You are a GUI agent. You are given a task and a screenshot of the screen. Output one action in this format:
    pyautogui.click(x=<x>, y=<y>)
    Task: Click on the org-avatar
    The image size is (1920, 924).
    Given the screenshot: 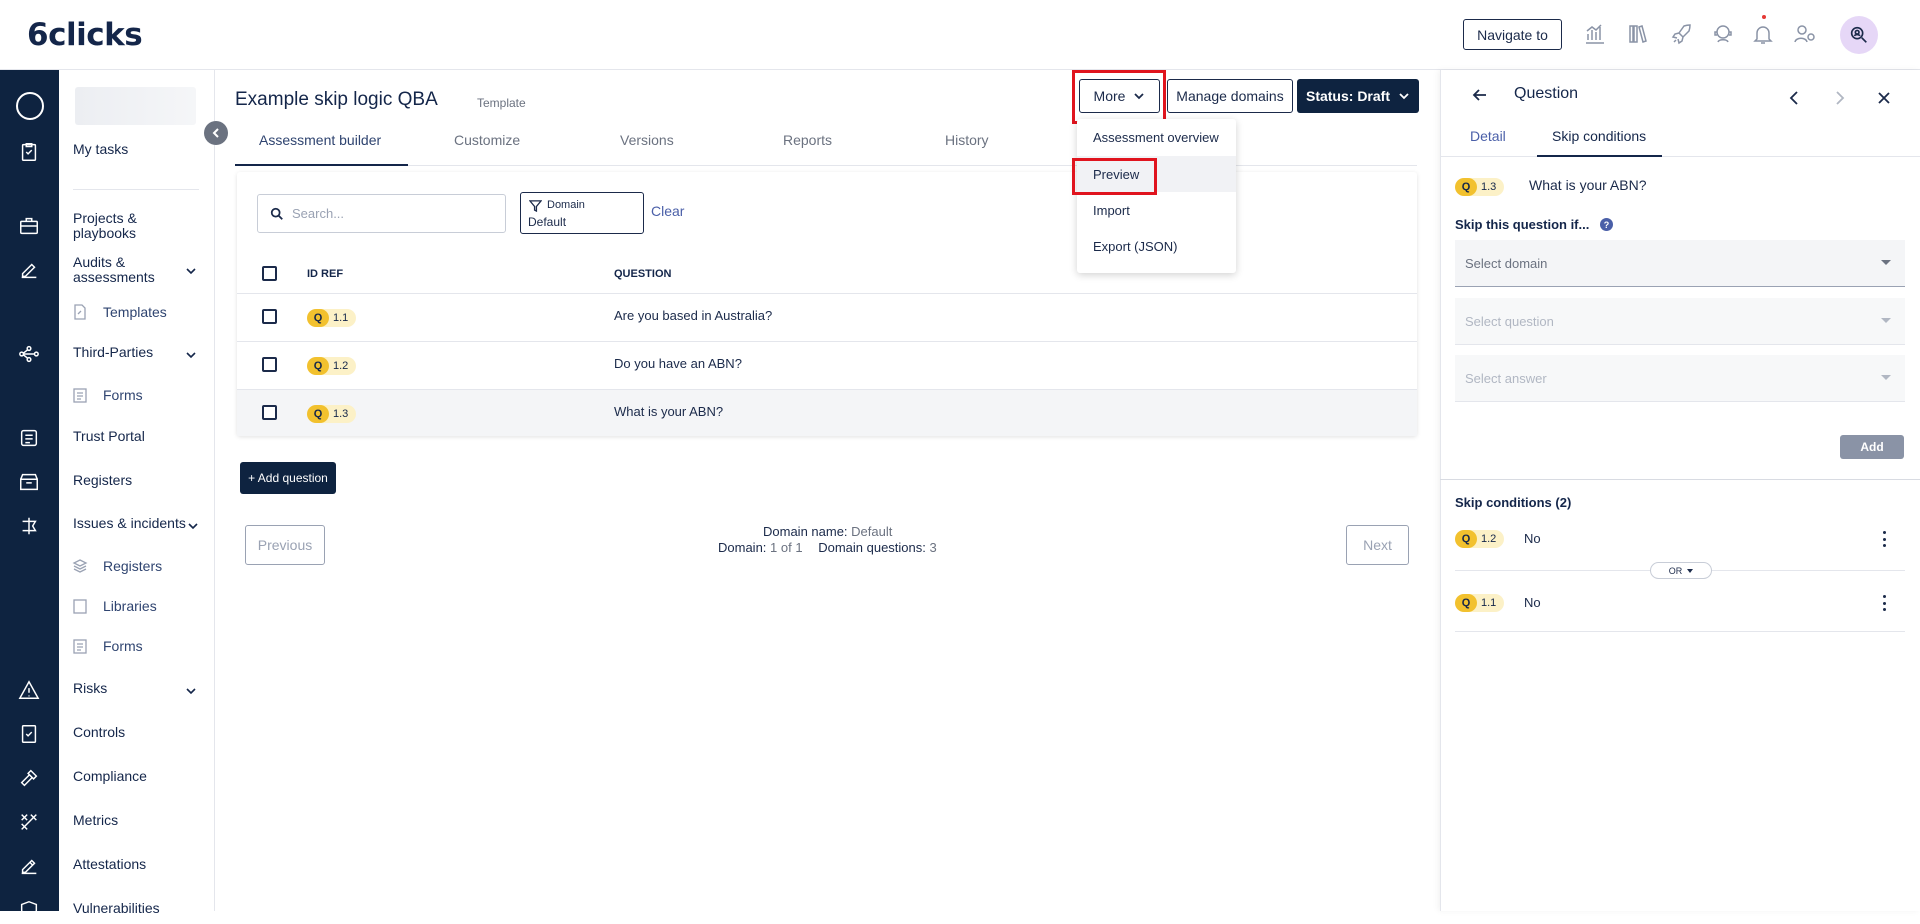 What is the action you would take?
    pyautogui.click(x=30, y=106)
    